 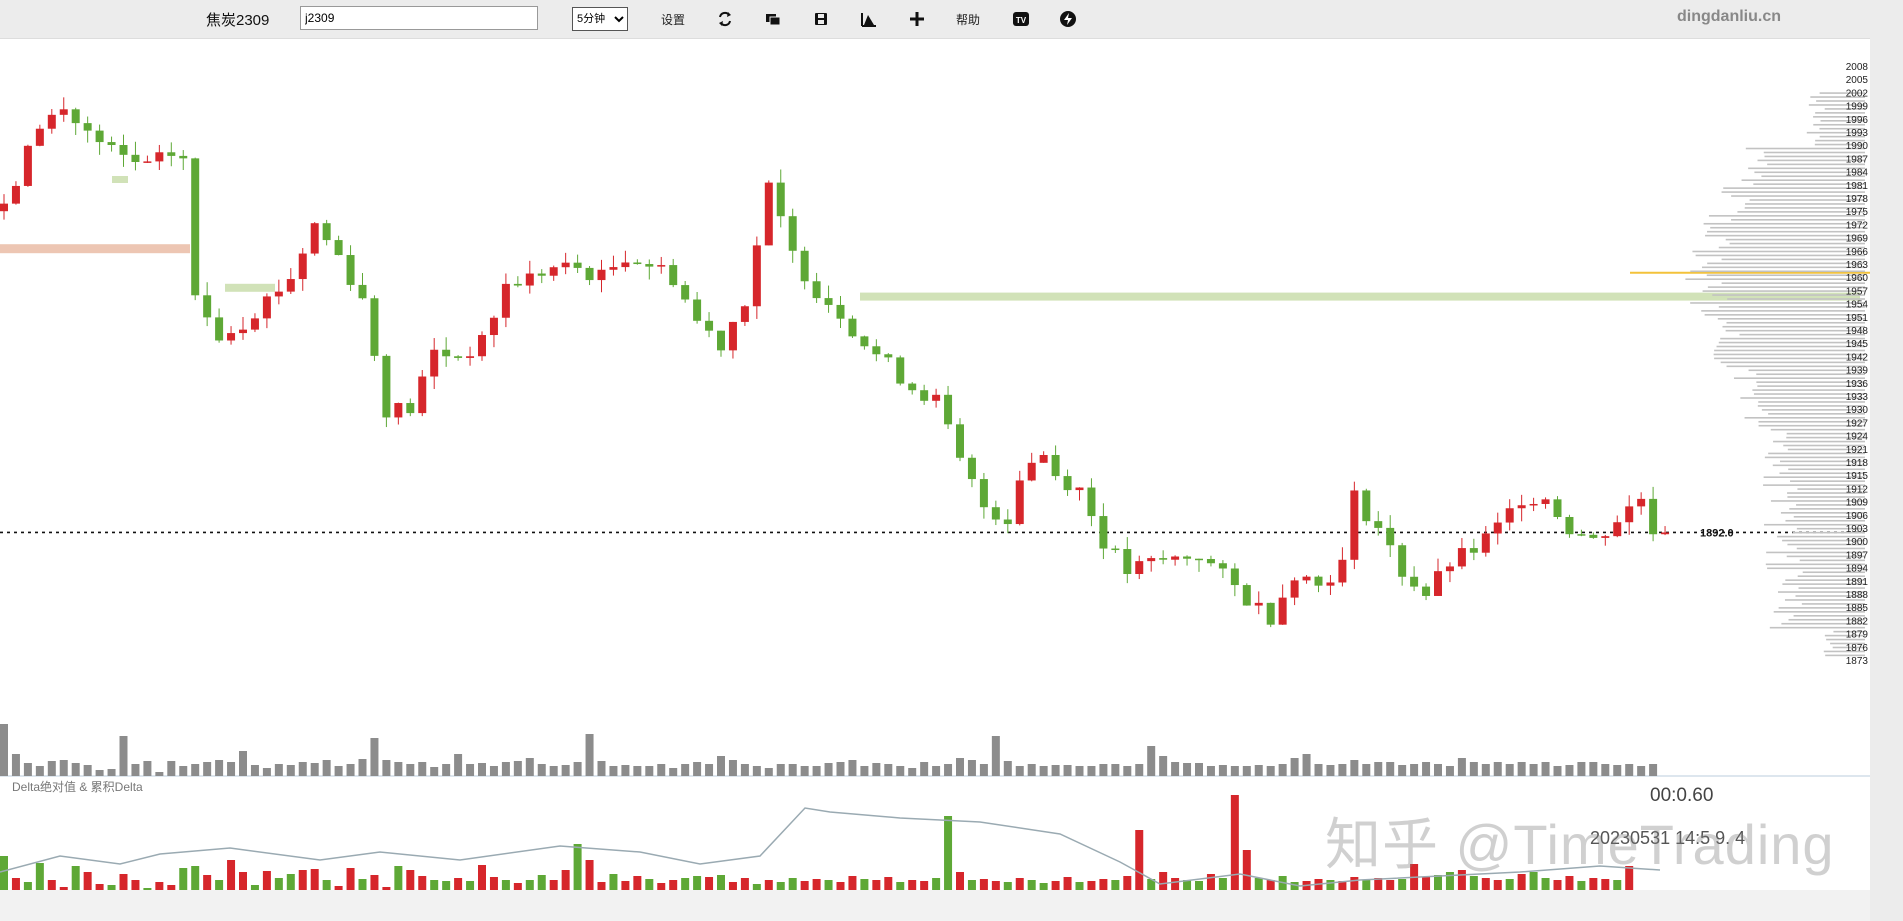 I want to click on price-tick-label: 1975, so click(x=1857, y=212).